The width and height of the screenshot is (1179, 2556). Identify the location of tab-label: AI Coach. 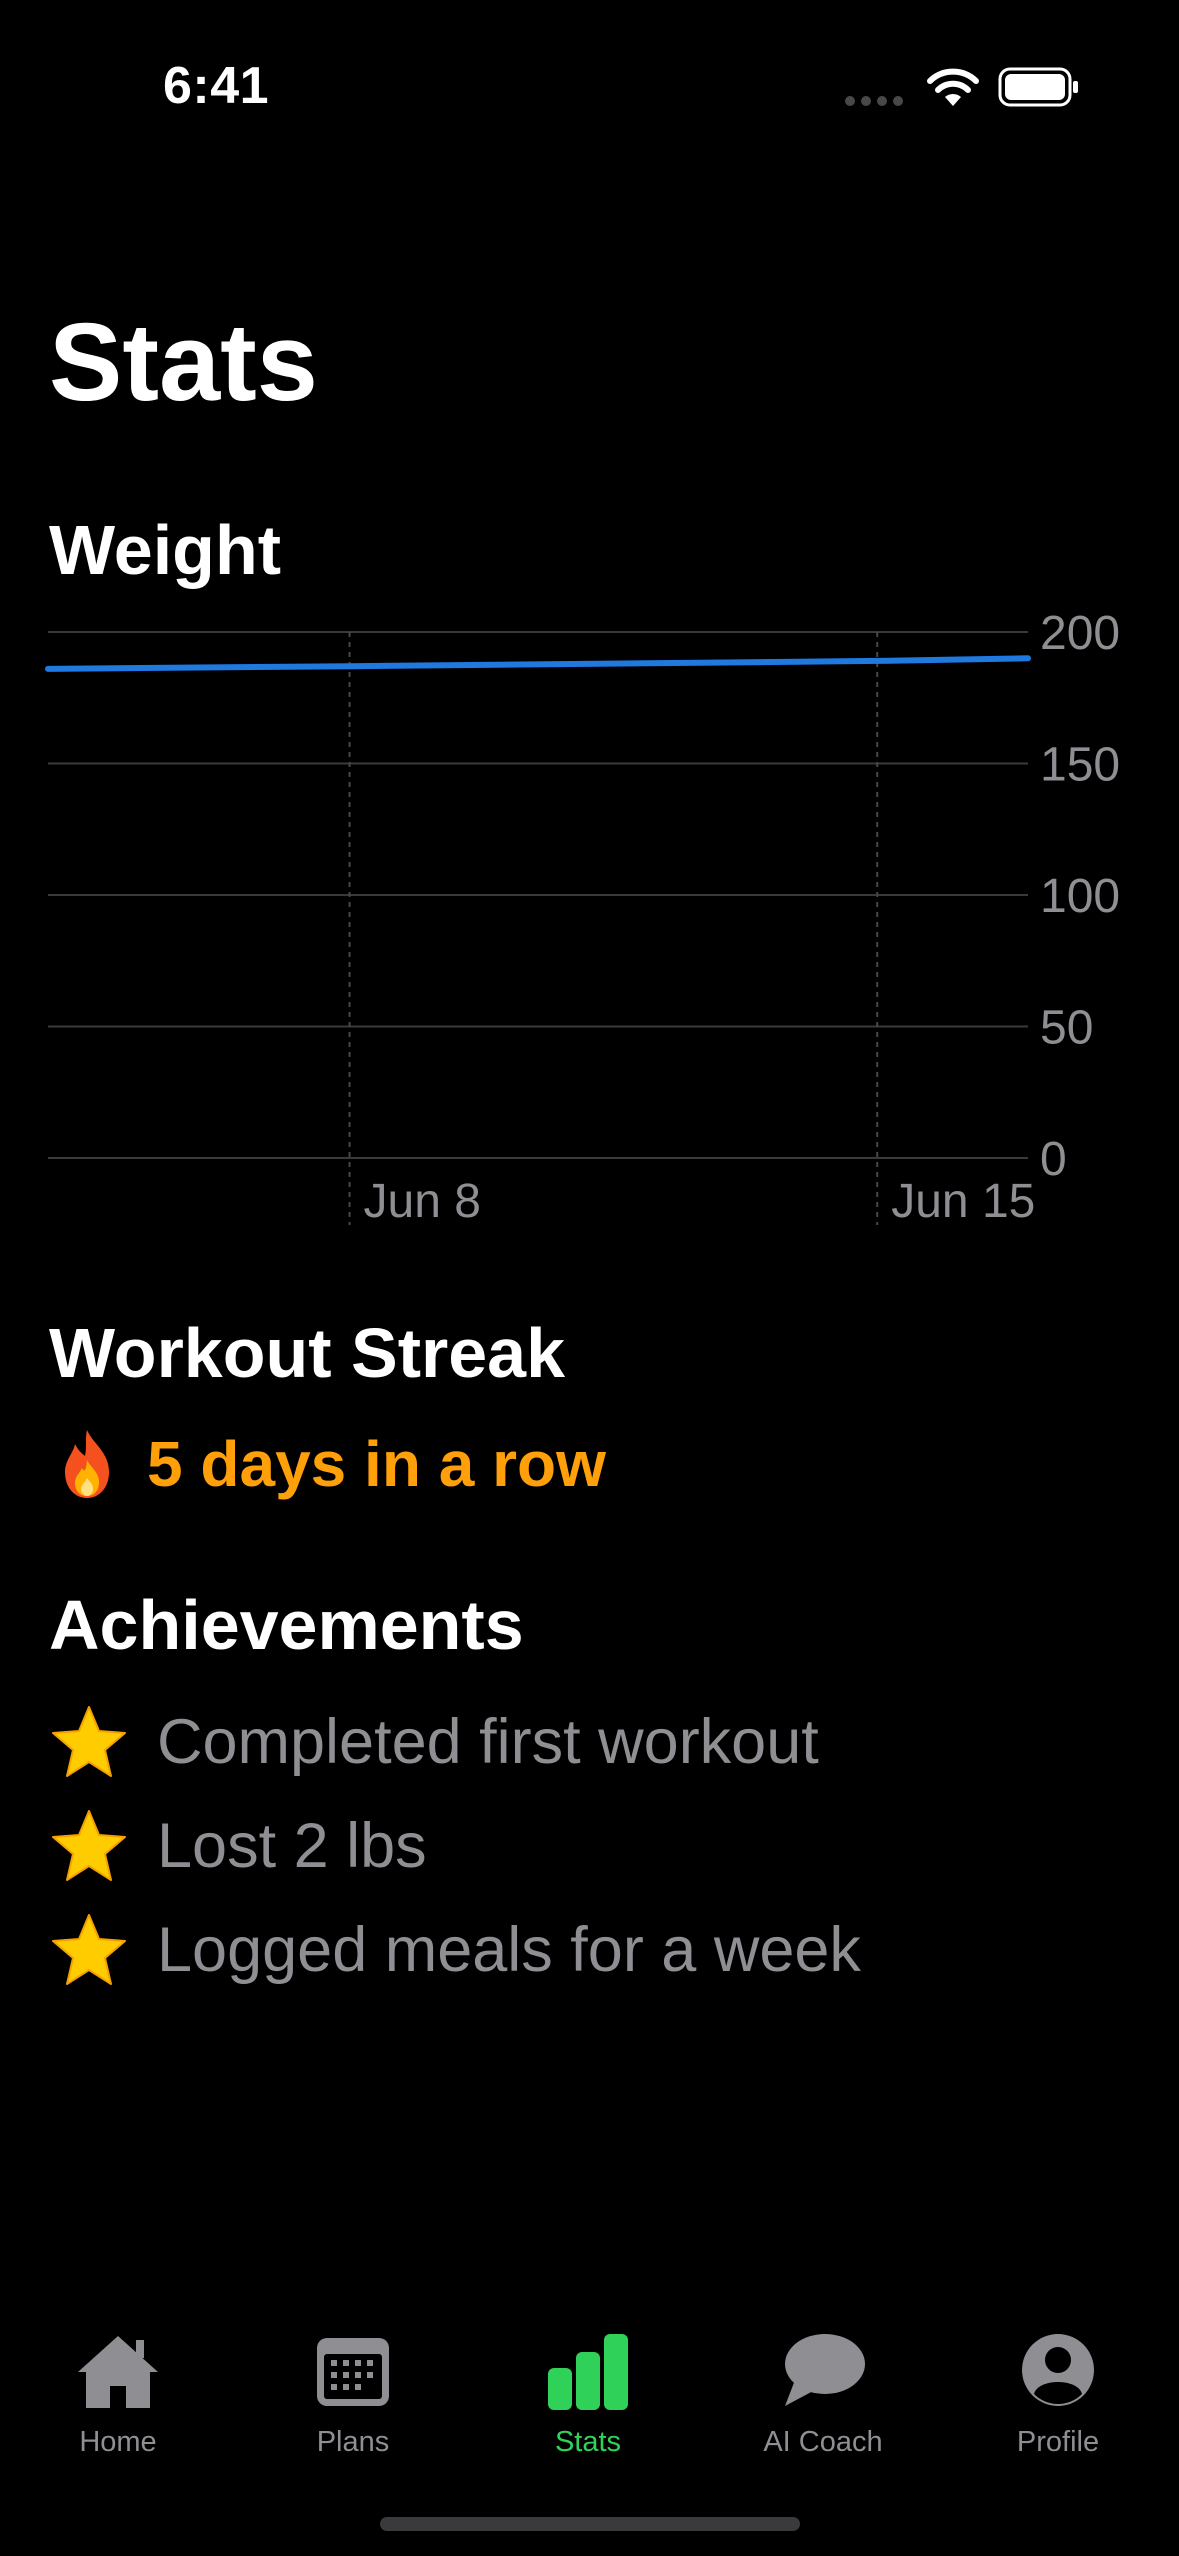
(823, 2442).